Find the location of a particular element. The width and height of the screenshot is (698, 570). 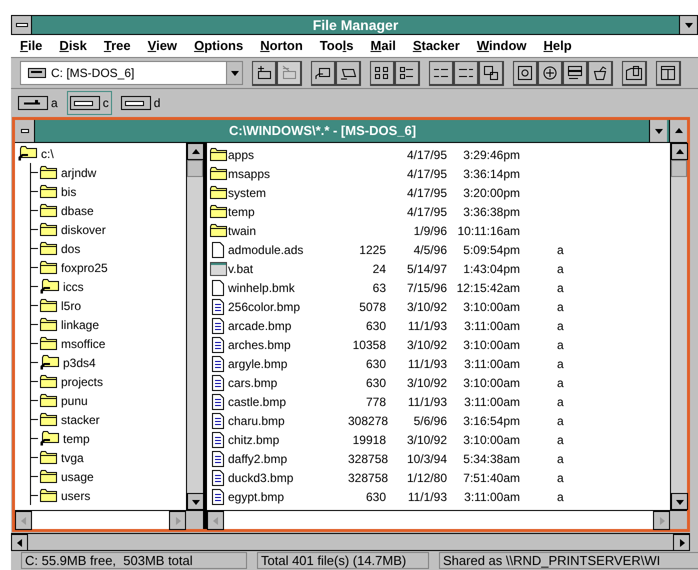

two-pane-icon is located at coordinates (668, 72).